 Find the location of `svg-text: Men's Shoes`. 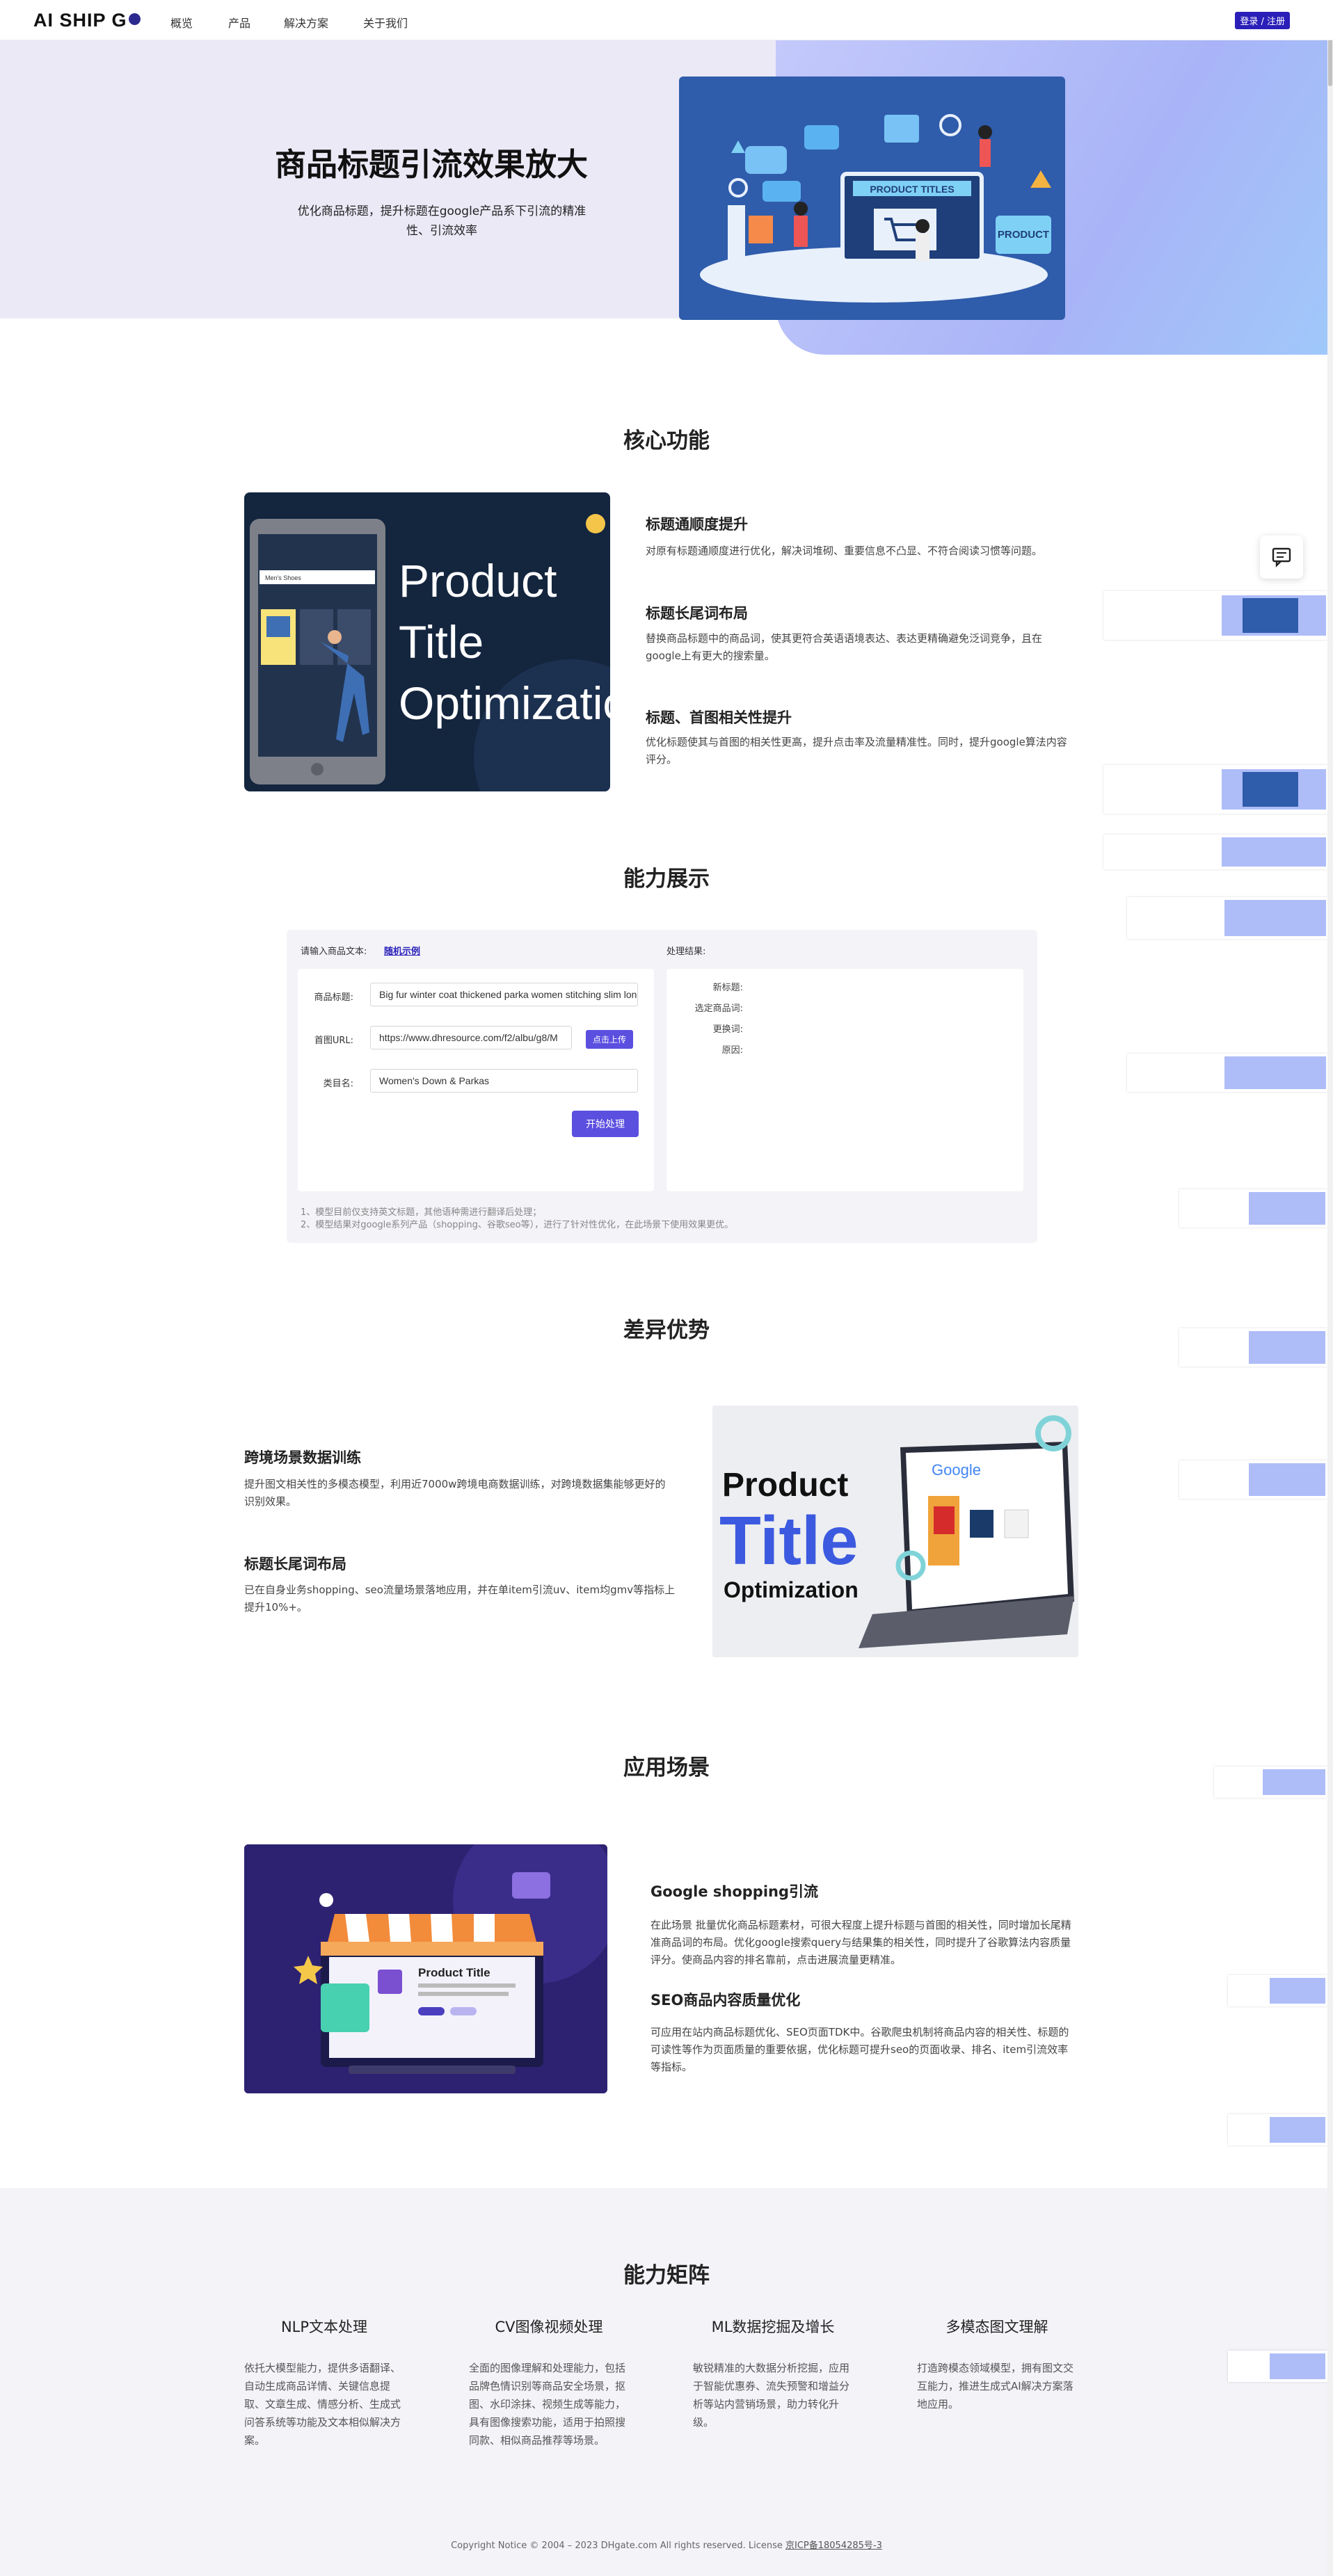

svg-text: Men's Shoes is located at coordinates (283, 577).